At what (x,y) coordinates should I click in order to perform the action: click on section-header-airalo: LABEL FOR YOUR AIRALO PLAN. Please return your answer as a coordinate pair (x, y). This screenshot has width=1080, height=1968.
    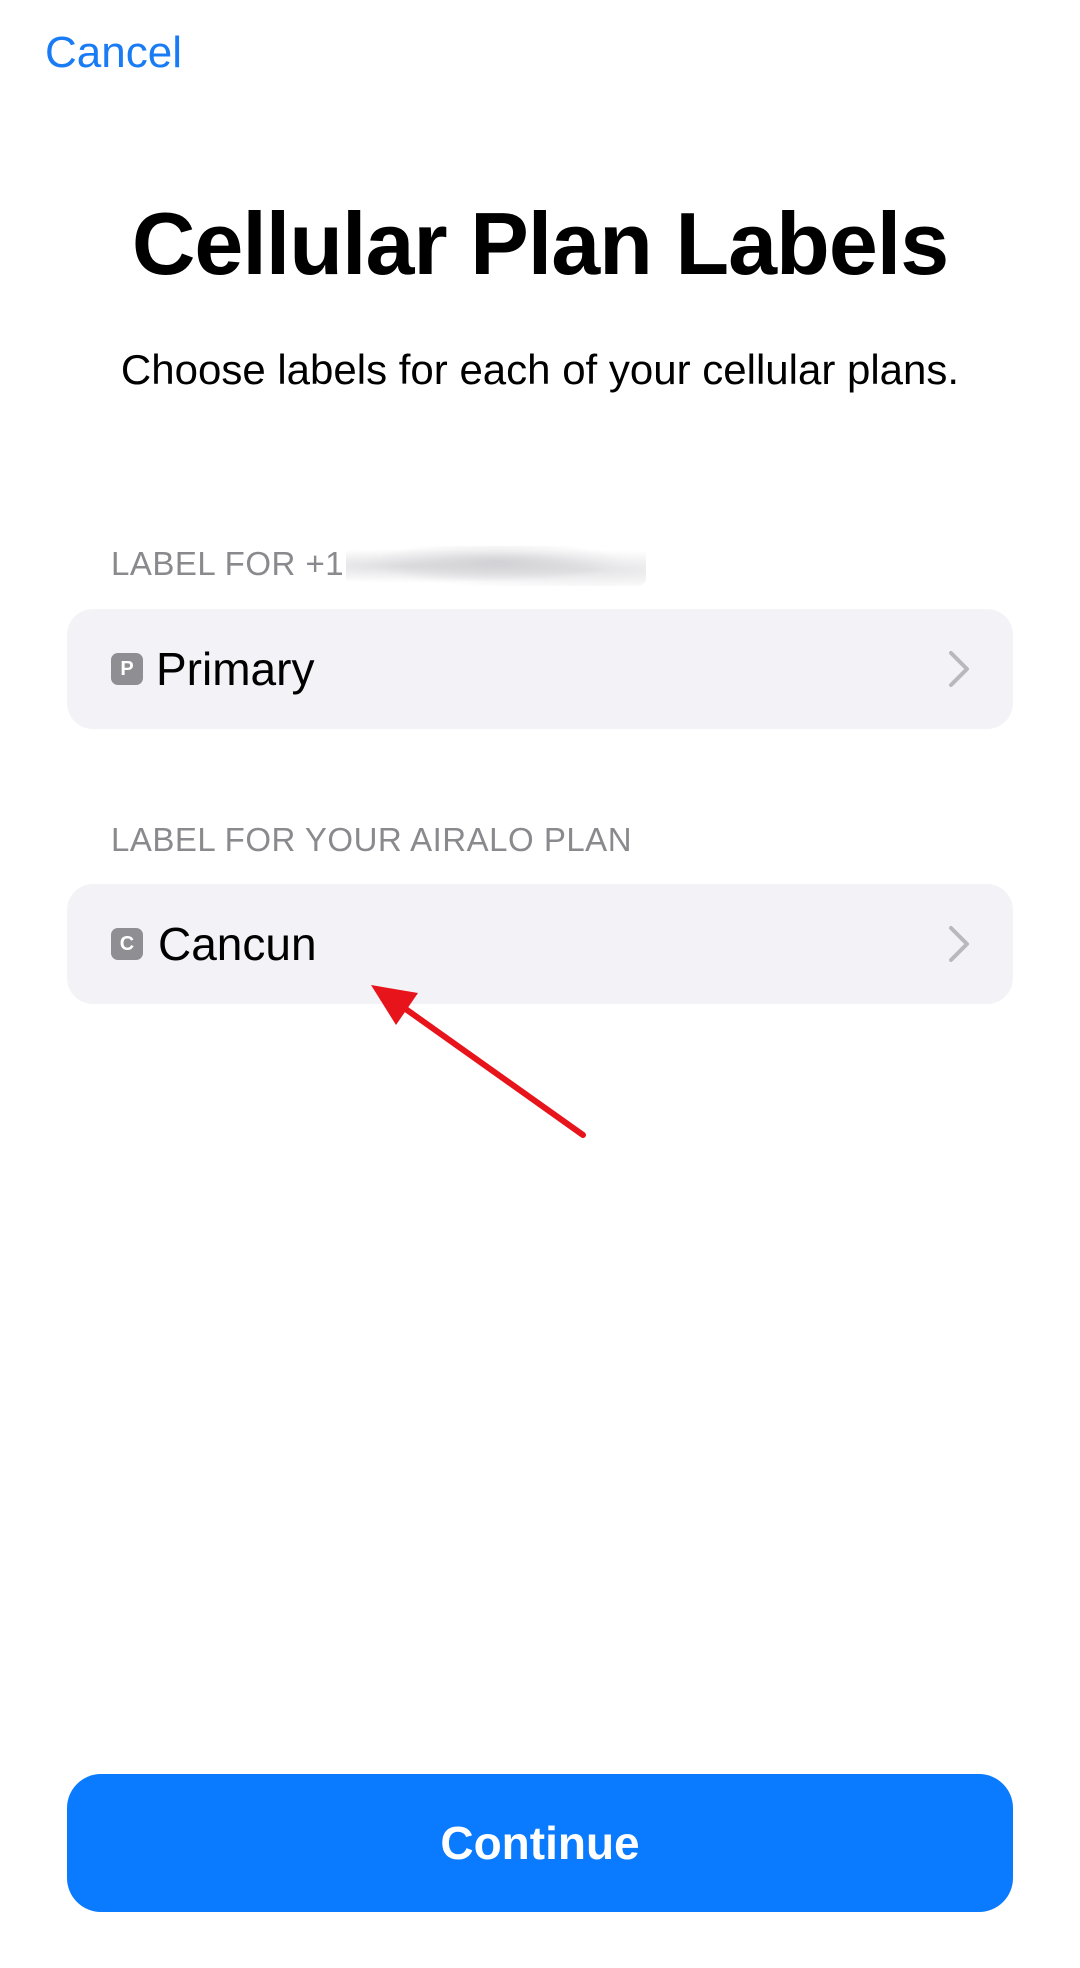
    Looking at the image, I should click on (372, 839).